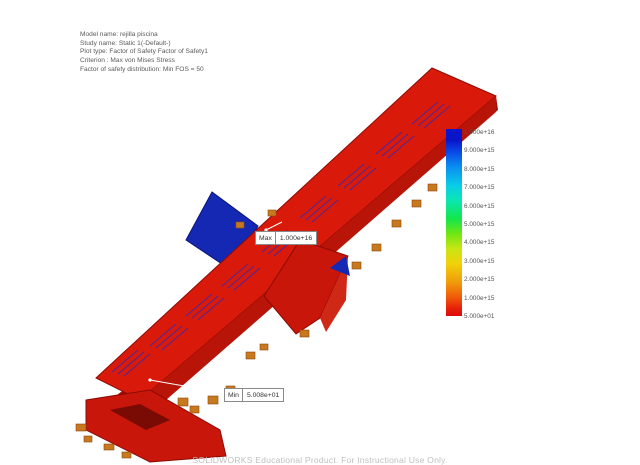  I want to click on legend-label: 2.000e+15, so click(479, 280).